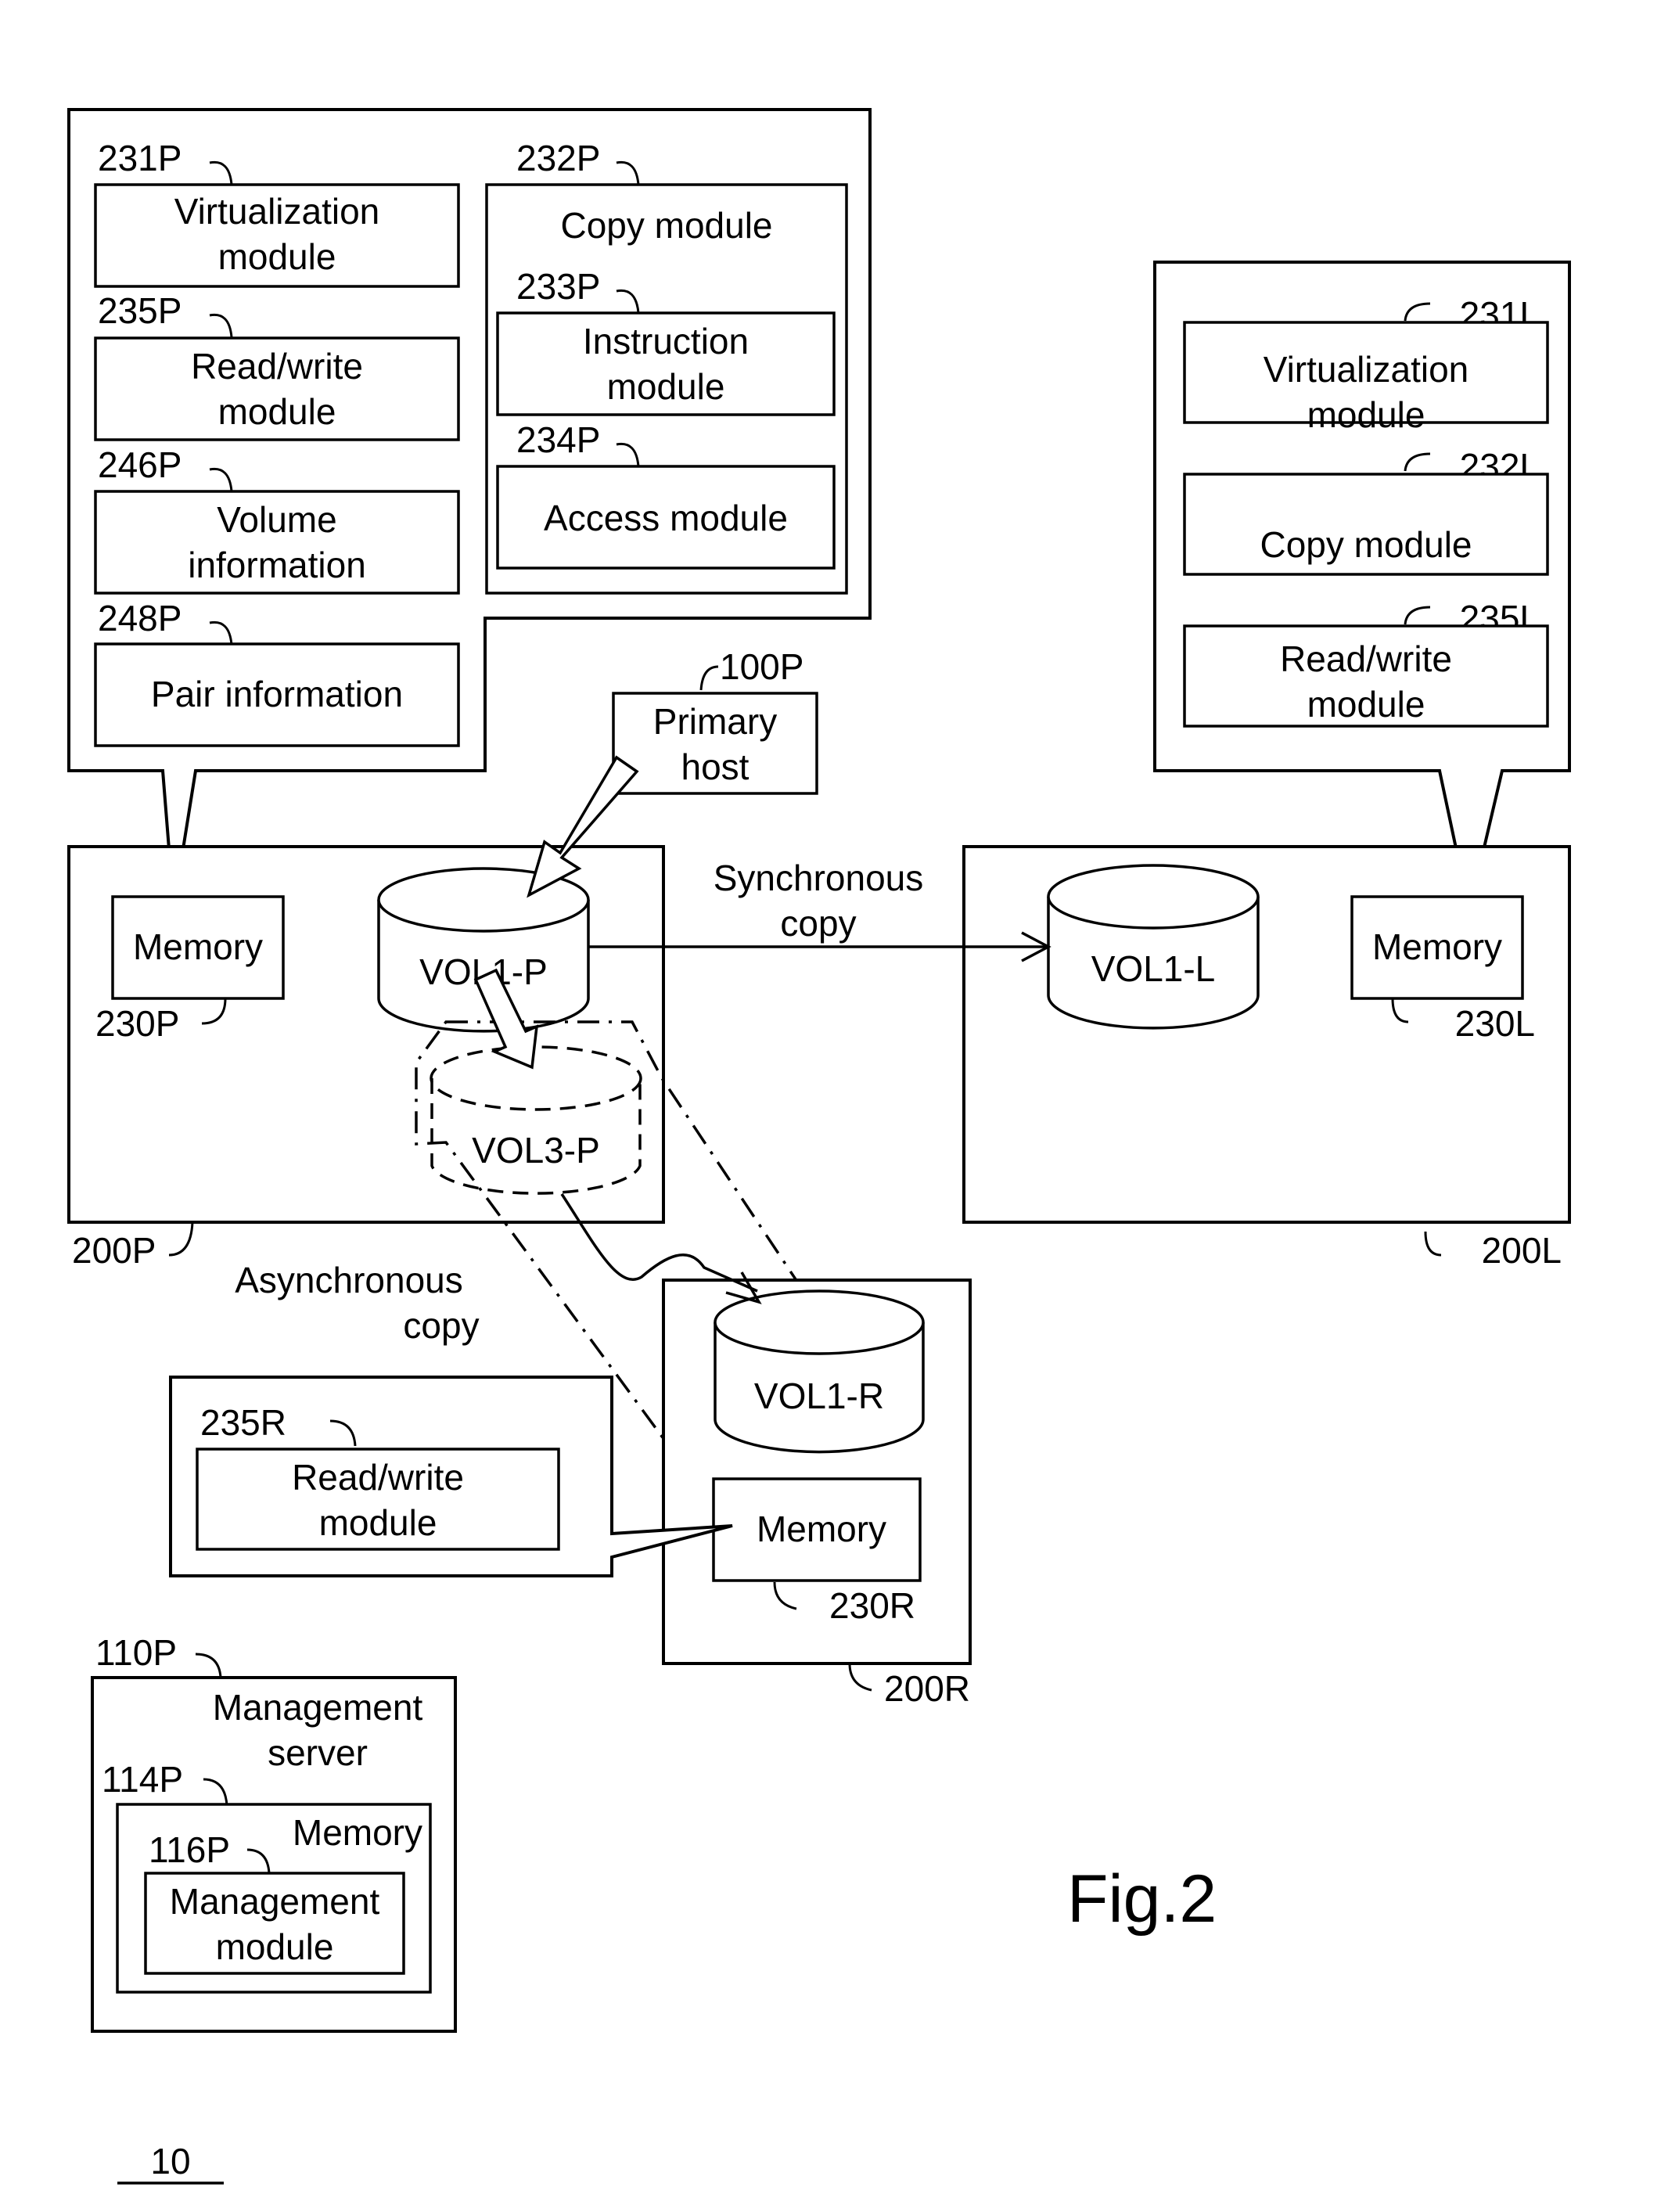 The image size is (1668, 2212). What do you see at coordinates (189, 1849) in the screenshot?
I see `ref-label: 116P` at bounding box center [189, 1849].